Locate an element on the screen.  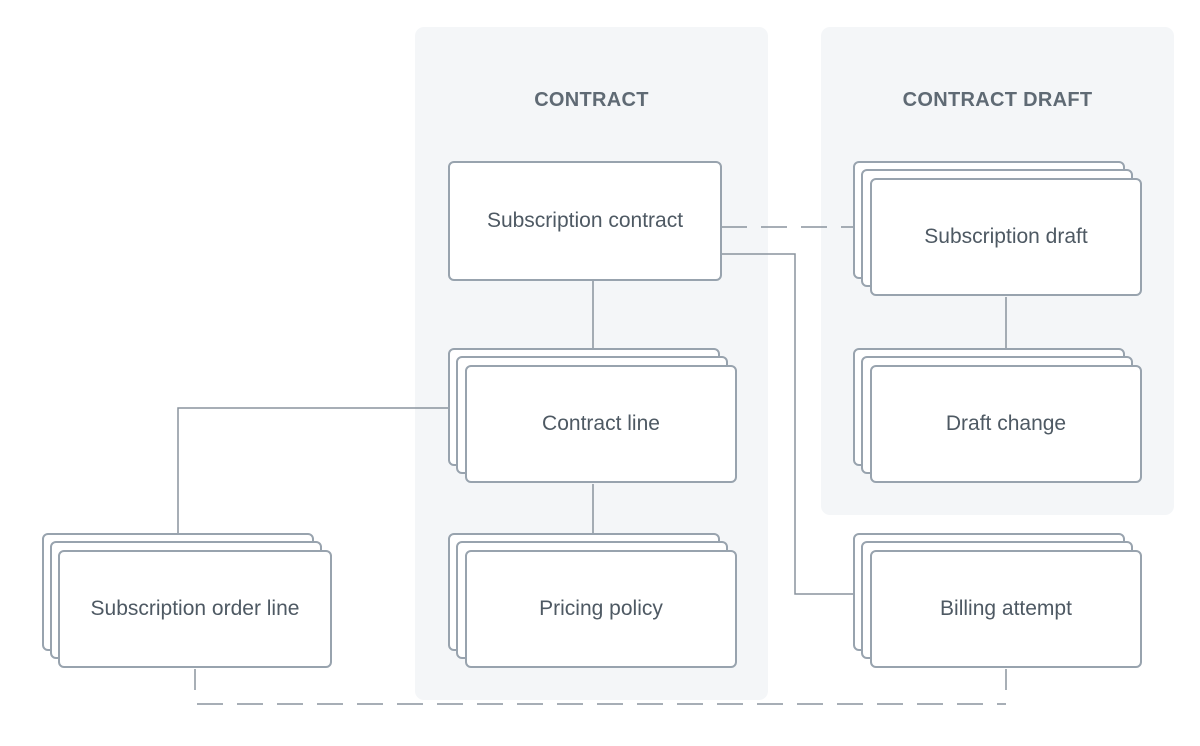
node-subscription-contract: Subscription contract is located at coordinates (585, 221).